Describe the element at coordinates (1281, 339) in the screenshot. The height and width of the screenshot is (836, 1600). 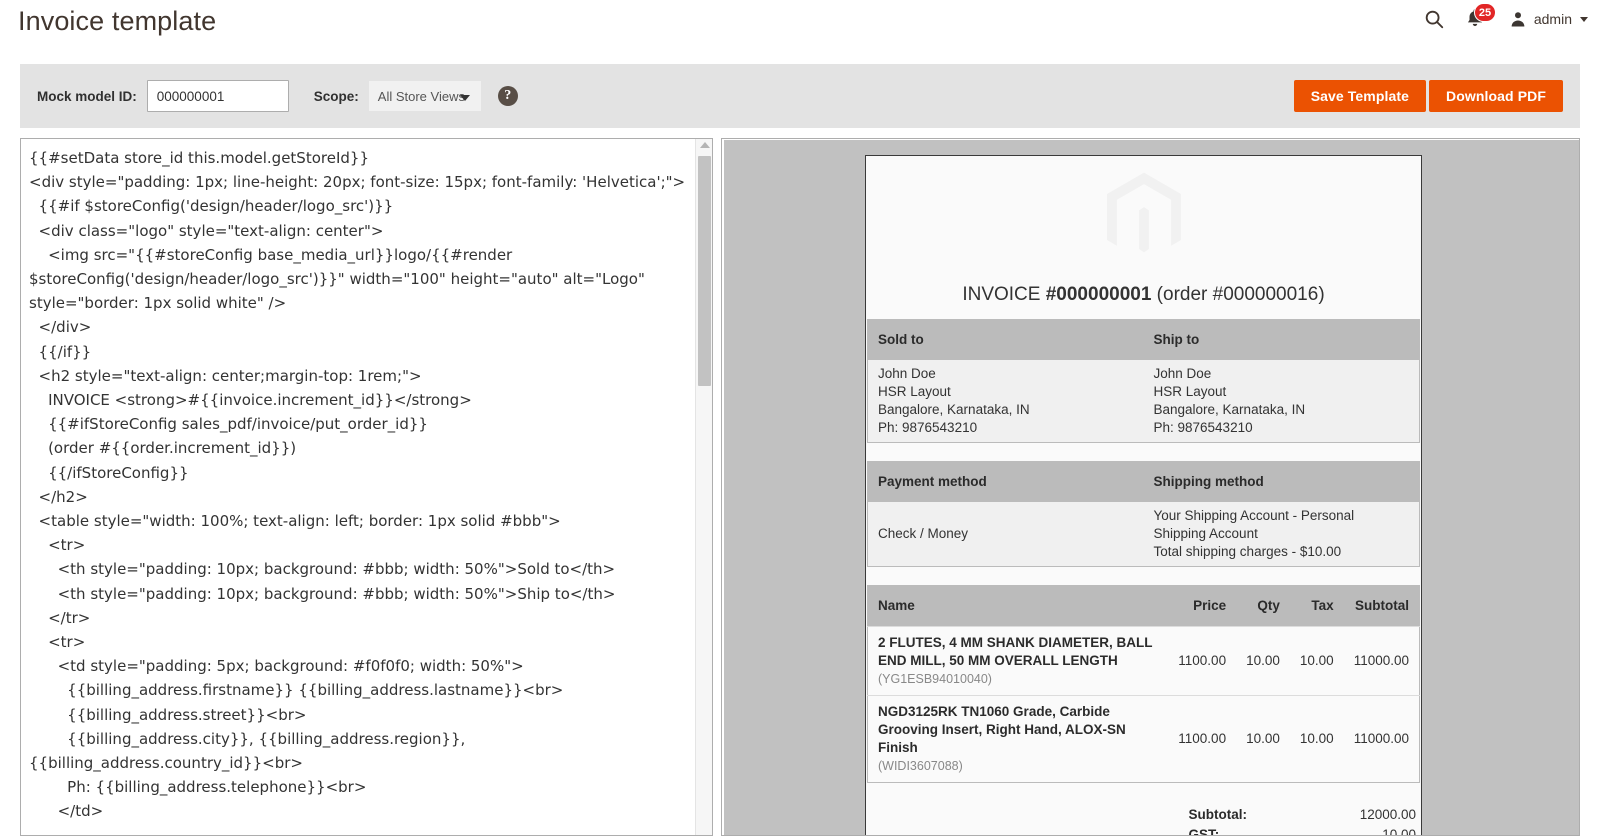
I see `ship-to-header: Ship to` at that location.